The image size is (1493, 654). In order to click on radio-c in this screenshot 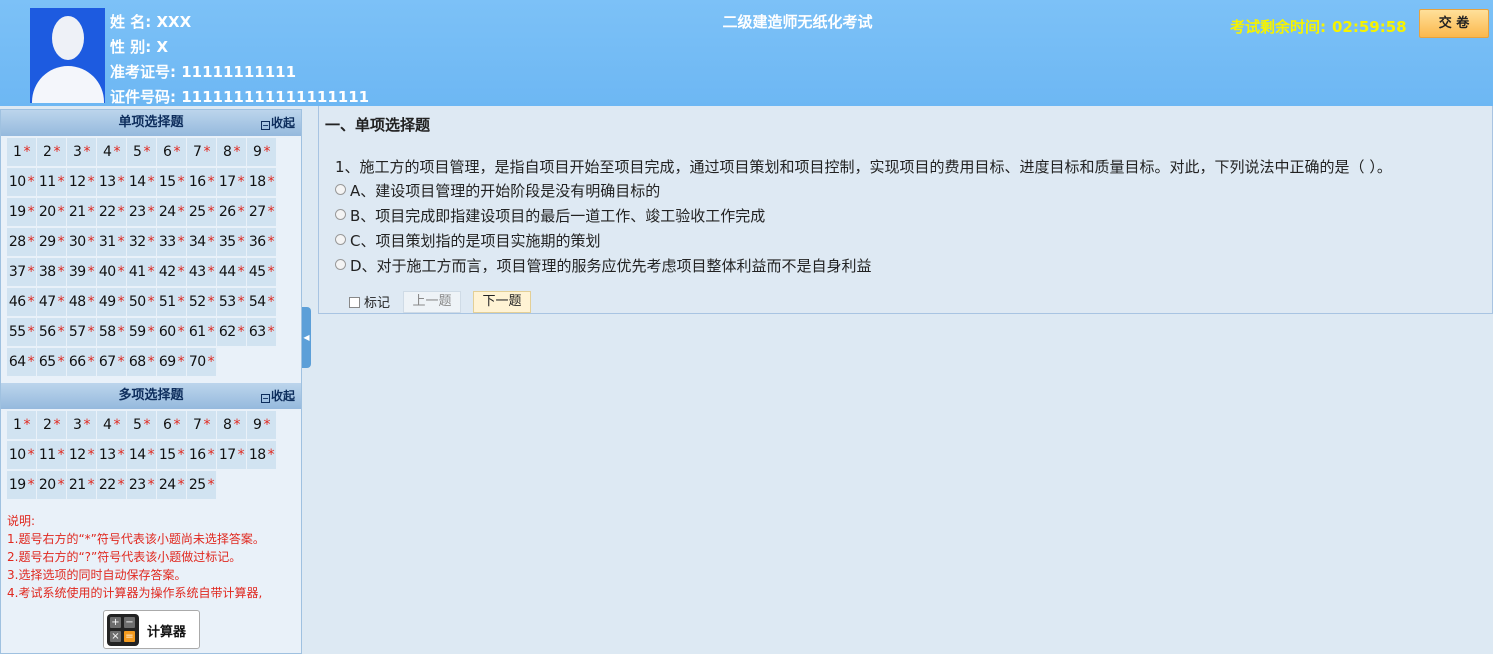, I will do `click(340, 239)`.